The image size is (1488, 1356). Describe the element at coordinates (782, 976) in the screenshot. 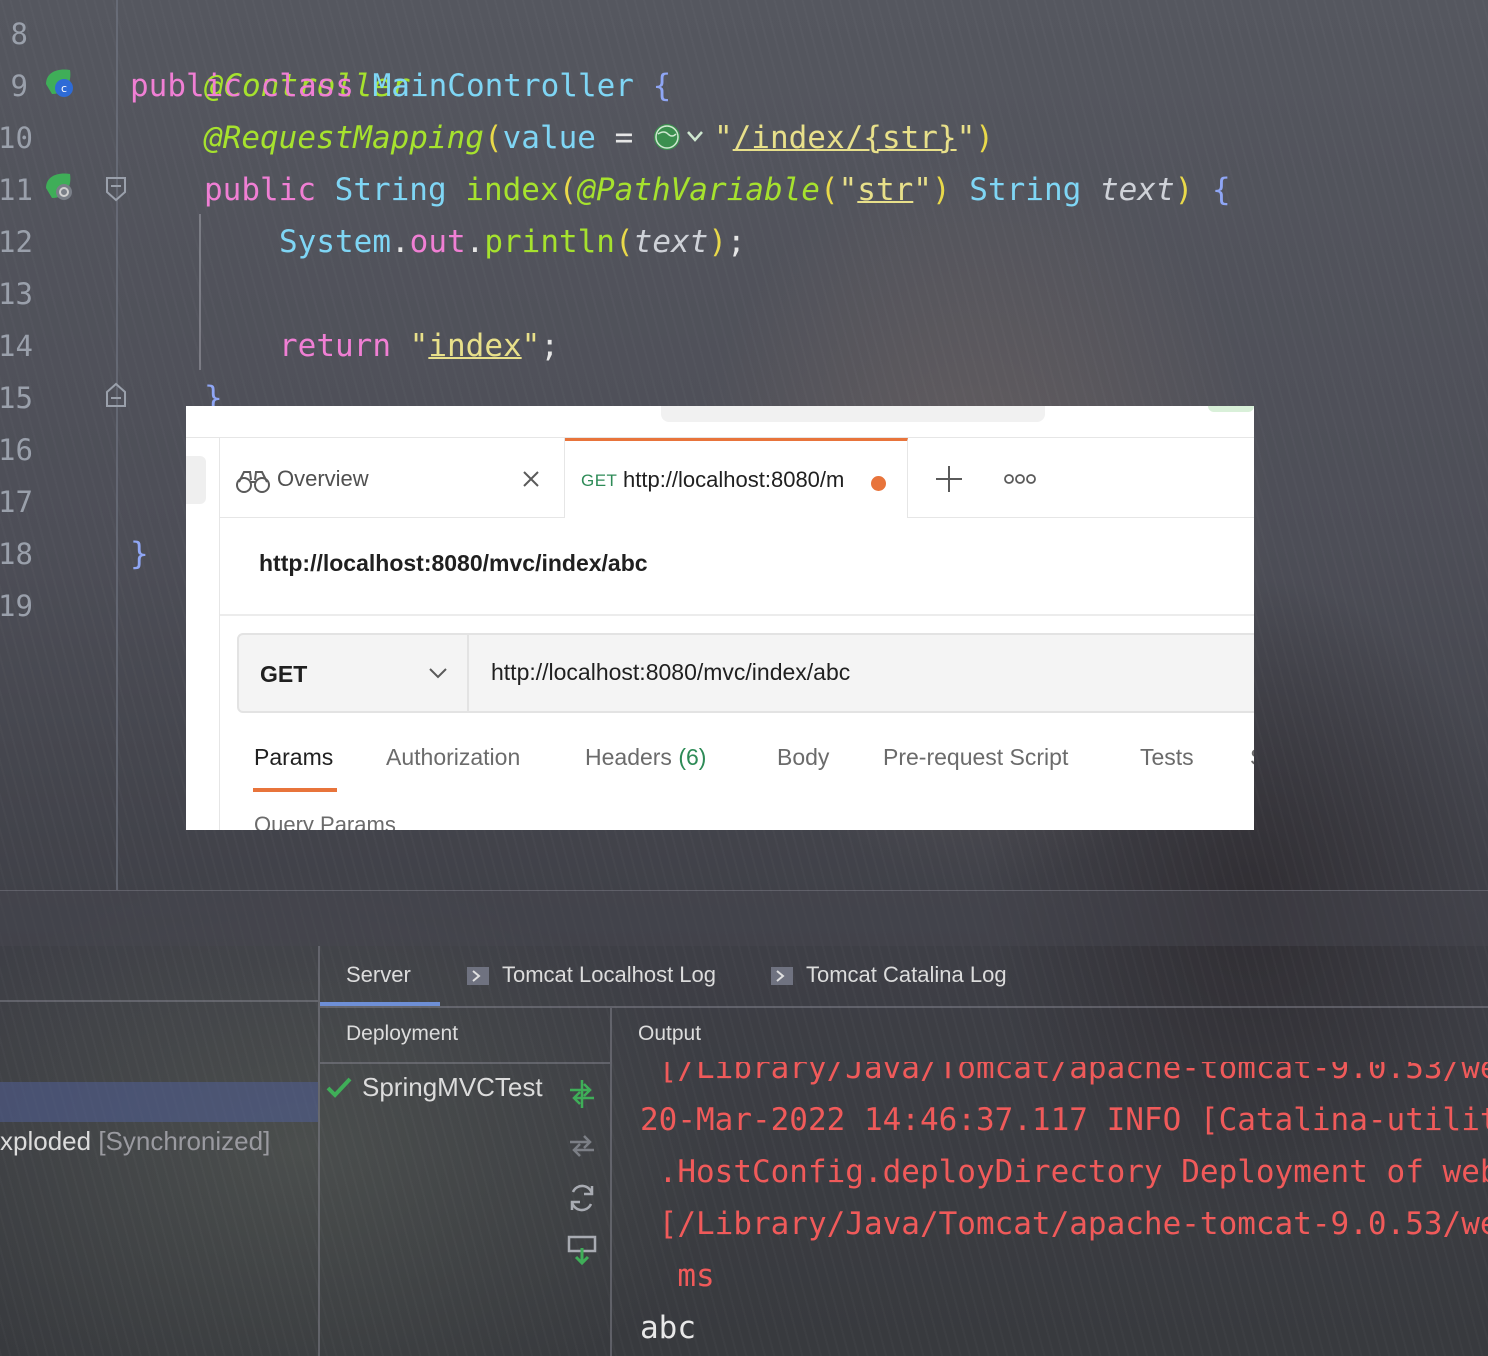

I see `console-icon` at that location.